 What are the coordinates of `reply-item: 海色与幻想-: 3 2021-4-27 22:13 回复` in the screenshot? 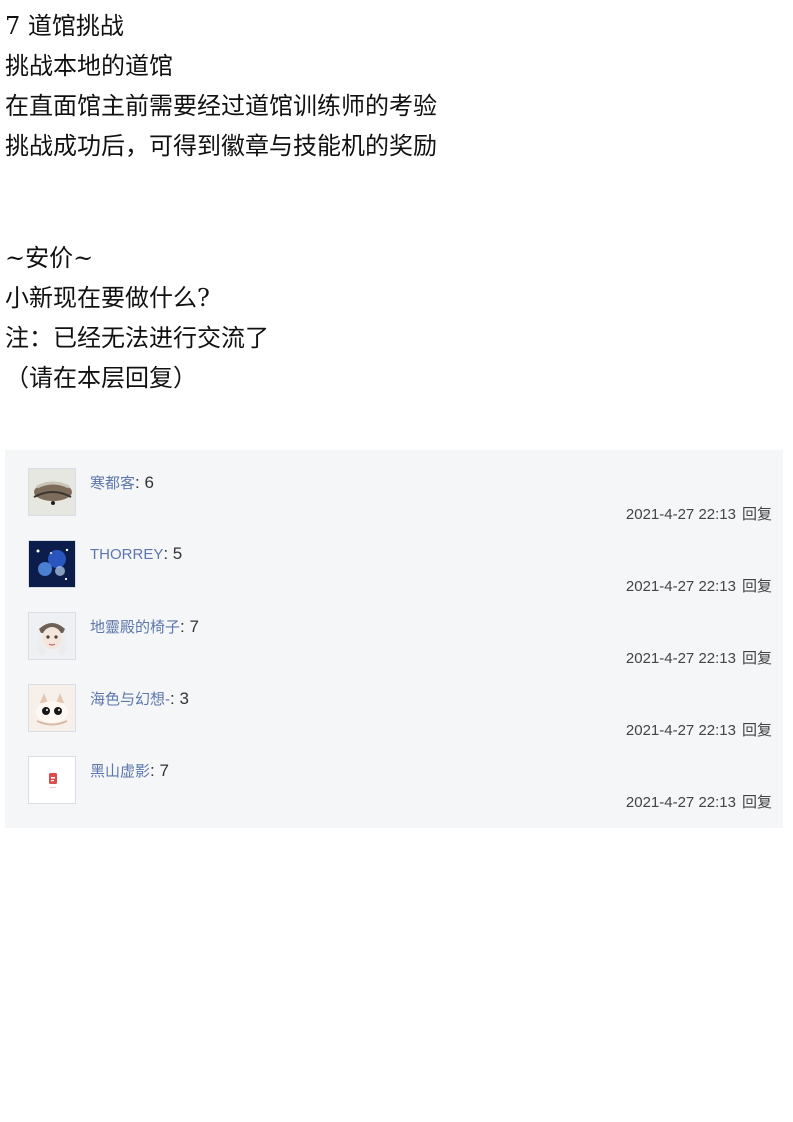 It's located at (394, 703).